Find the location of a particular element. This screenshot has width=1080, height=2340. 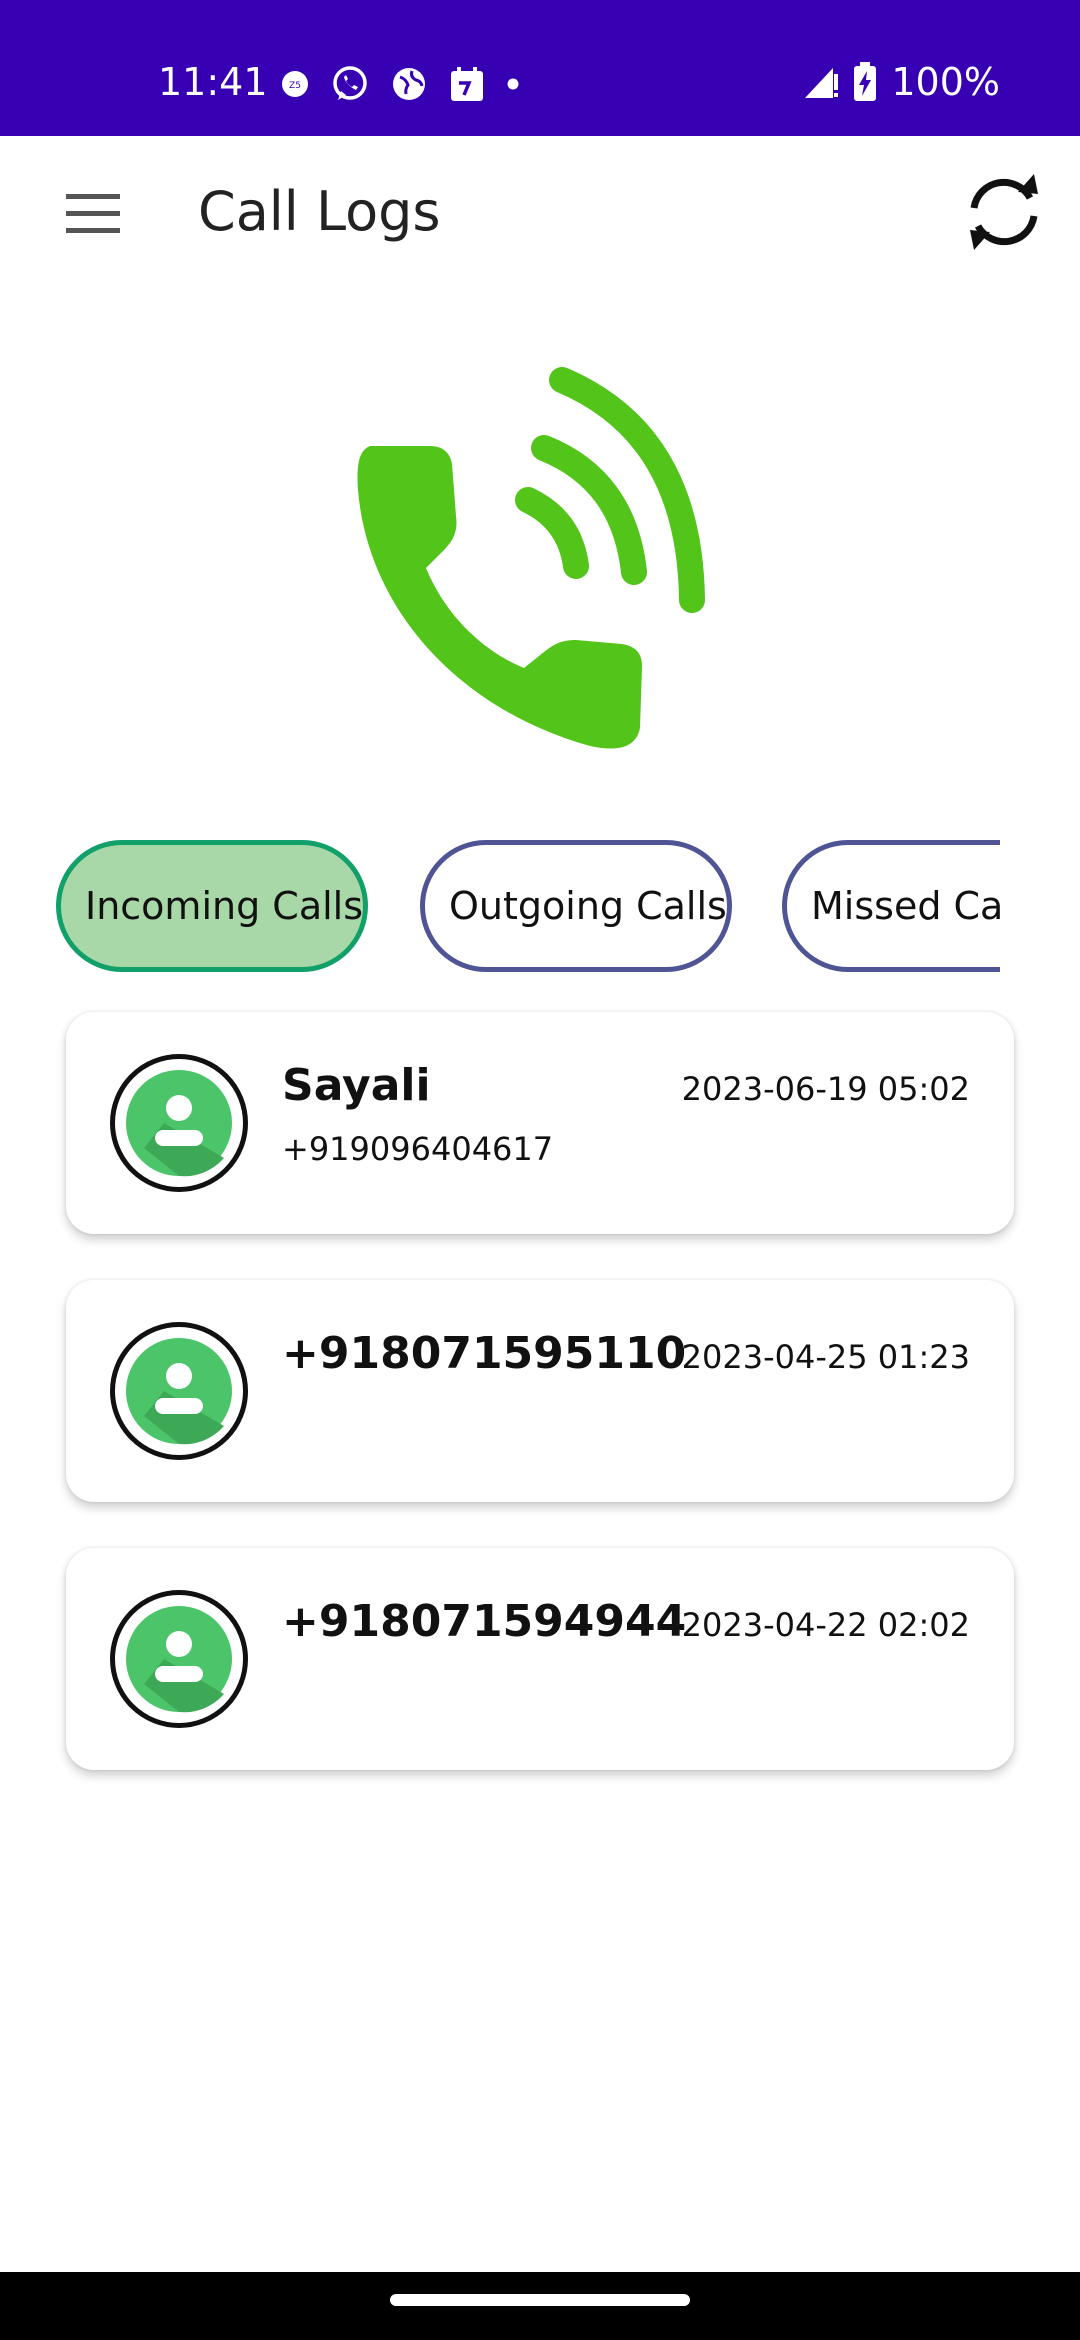

battery-charging-icon is located at coordinates (865, 81).